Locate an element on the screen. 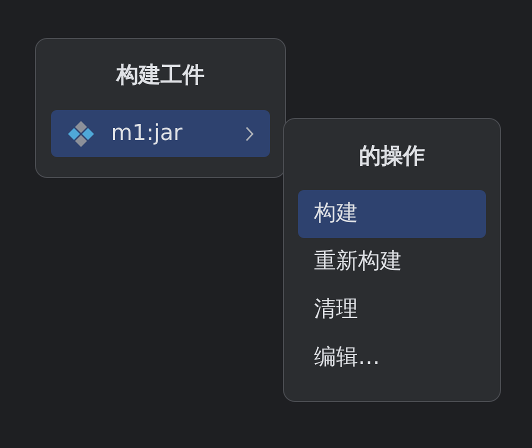 The width and height of the screenshot is (532, 448). diamonds-icon is located at coordinates (81, 134).